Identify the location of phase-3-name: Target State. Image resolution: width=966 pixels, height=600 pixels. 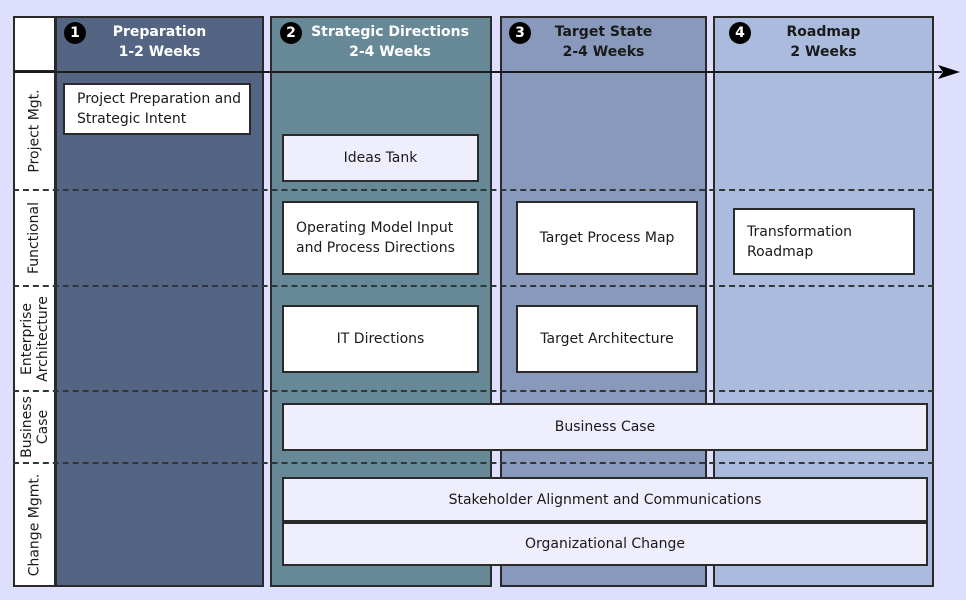
(603, 32).